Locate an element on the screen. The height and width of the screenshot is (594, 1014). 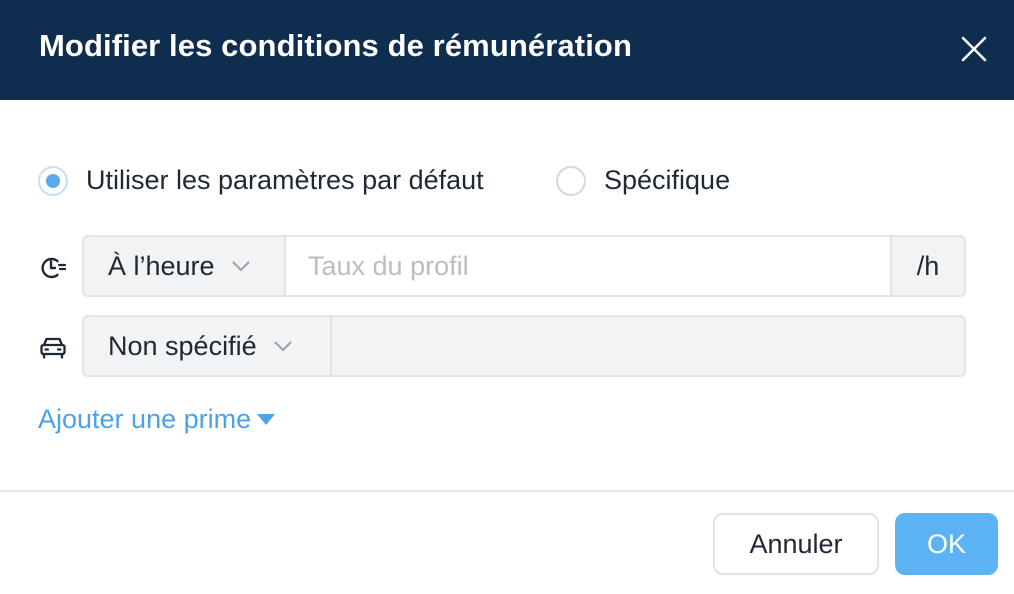
radio-default-settings: Utiliser les paramètres par défaut is located at coordinates (261, 180).